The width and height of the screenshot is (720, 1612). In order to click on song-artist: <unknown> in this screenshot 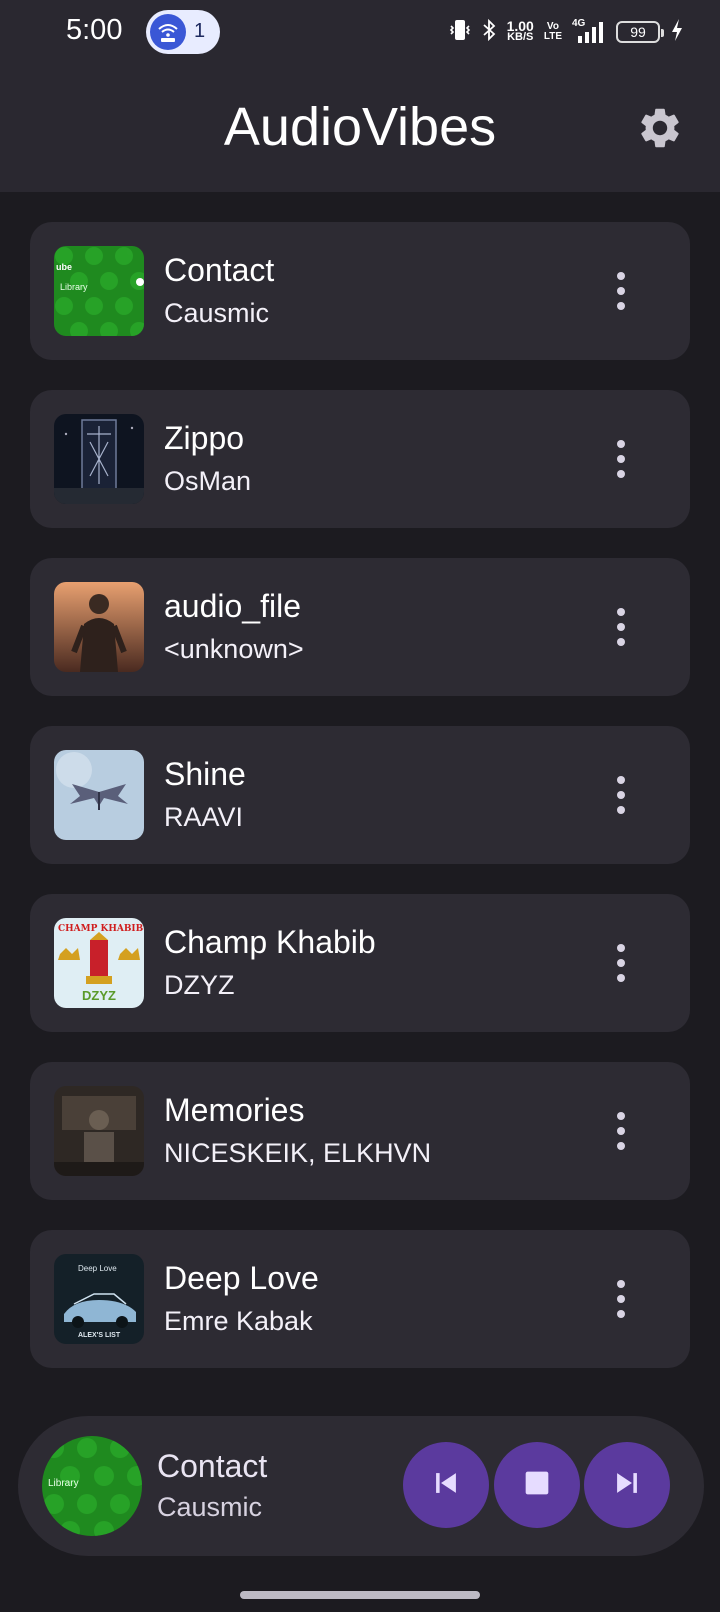, I will do `click(234, 649)`.